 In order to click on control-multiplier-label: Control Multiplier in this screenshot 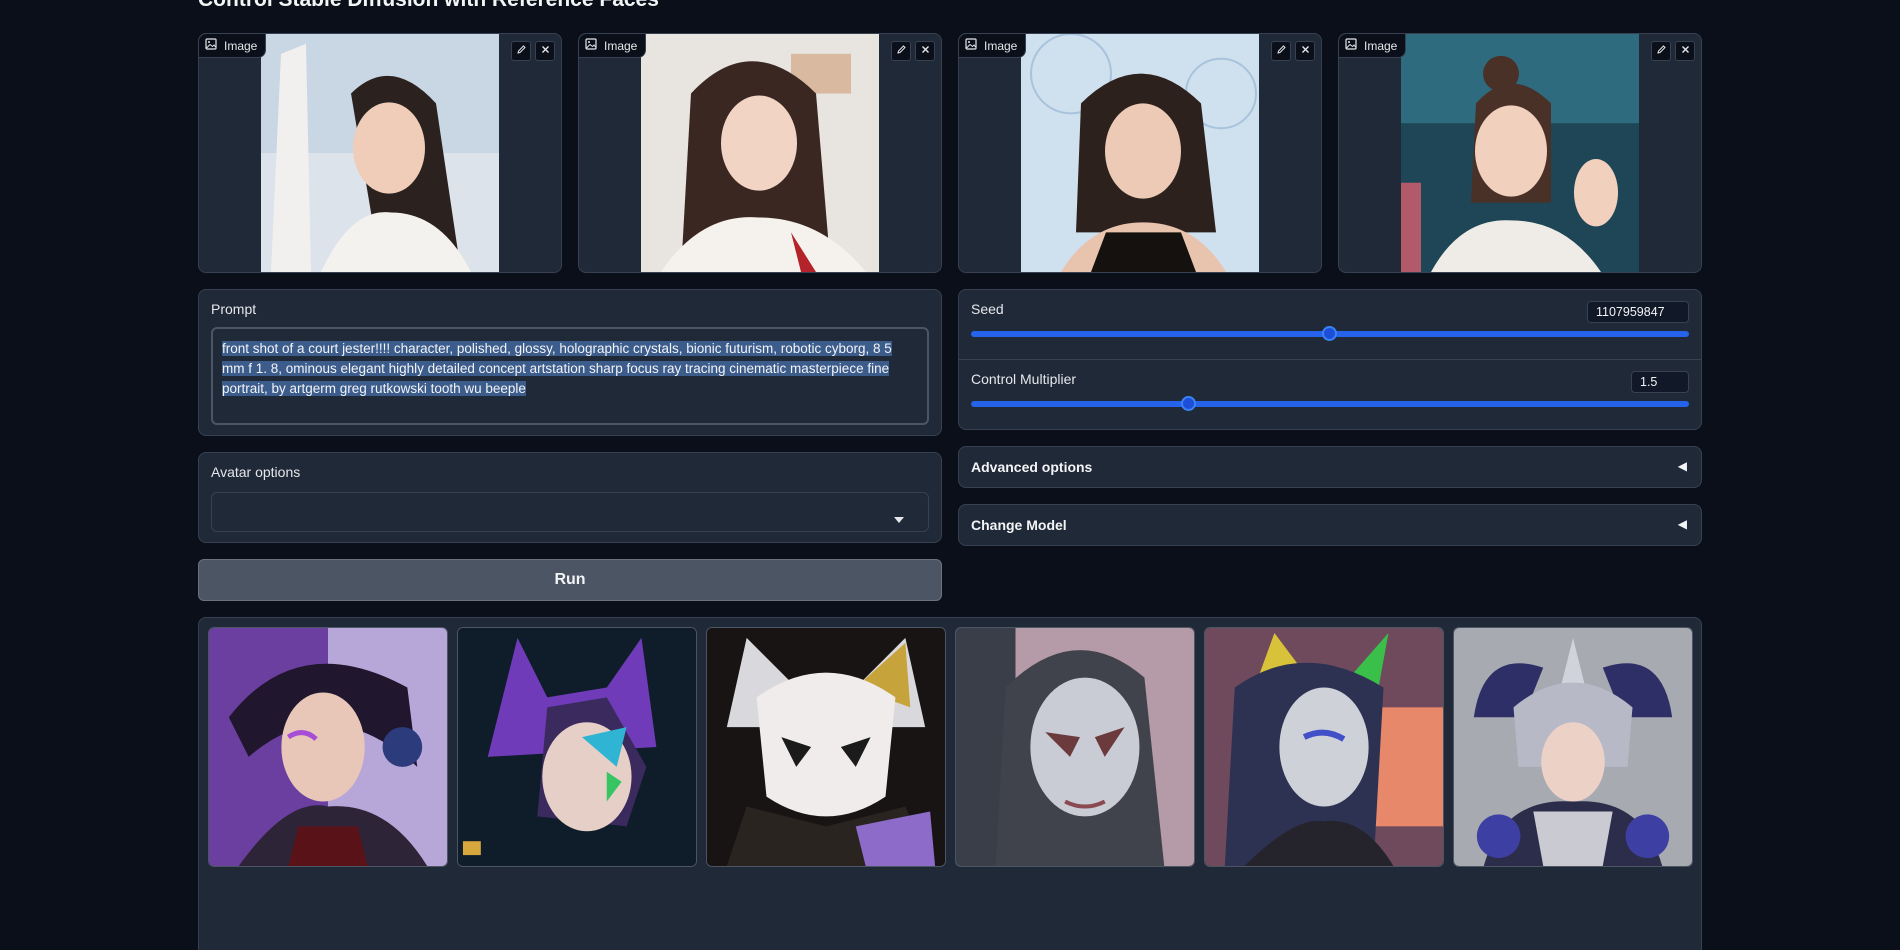, I will do `click(1024, 379)`.